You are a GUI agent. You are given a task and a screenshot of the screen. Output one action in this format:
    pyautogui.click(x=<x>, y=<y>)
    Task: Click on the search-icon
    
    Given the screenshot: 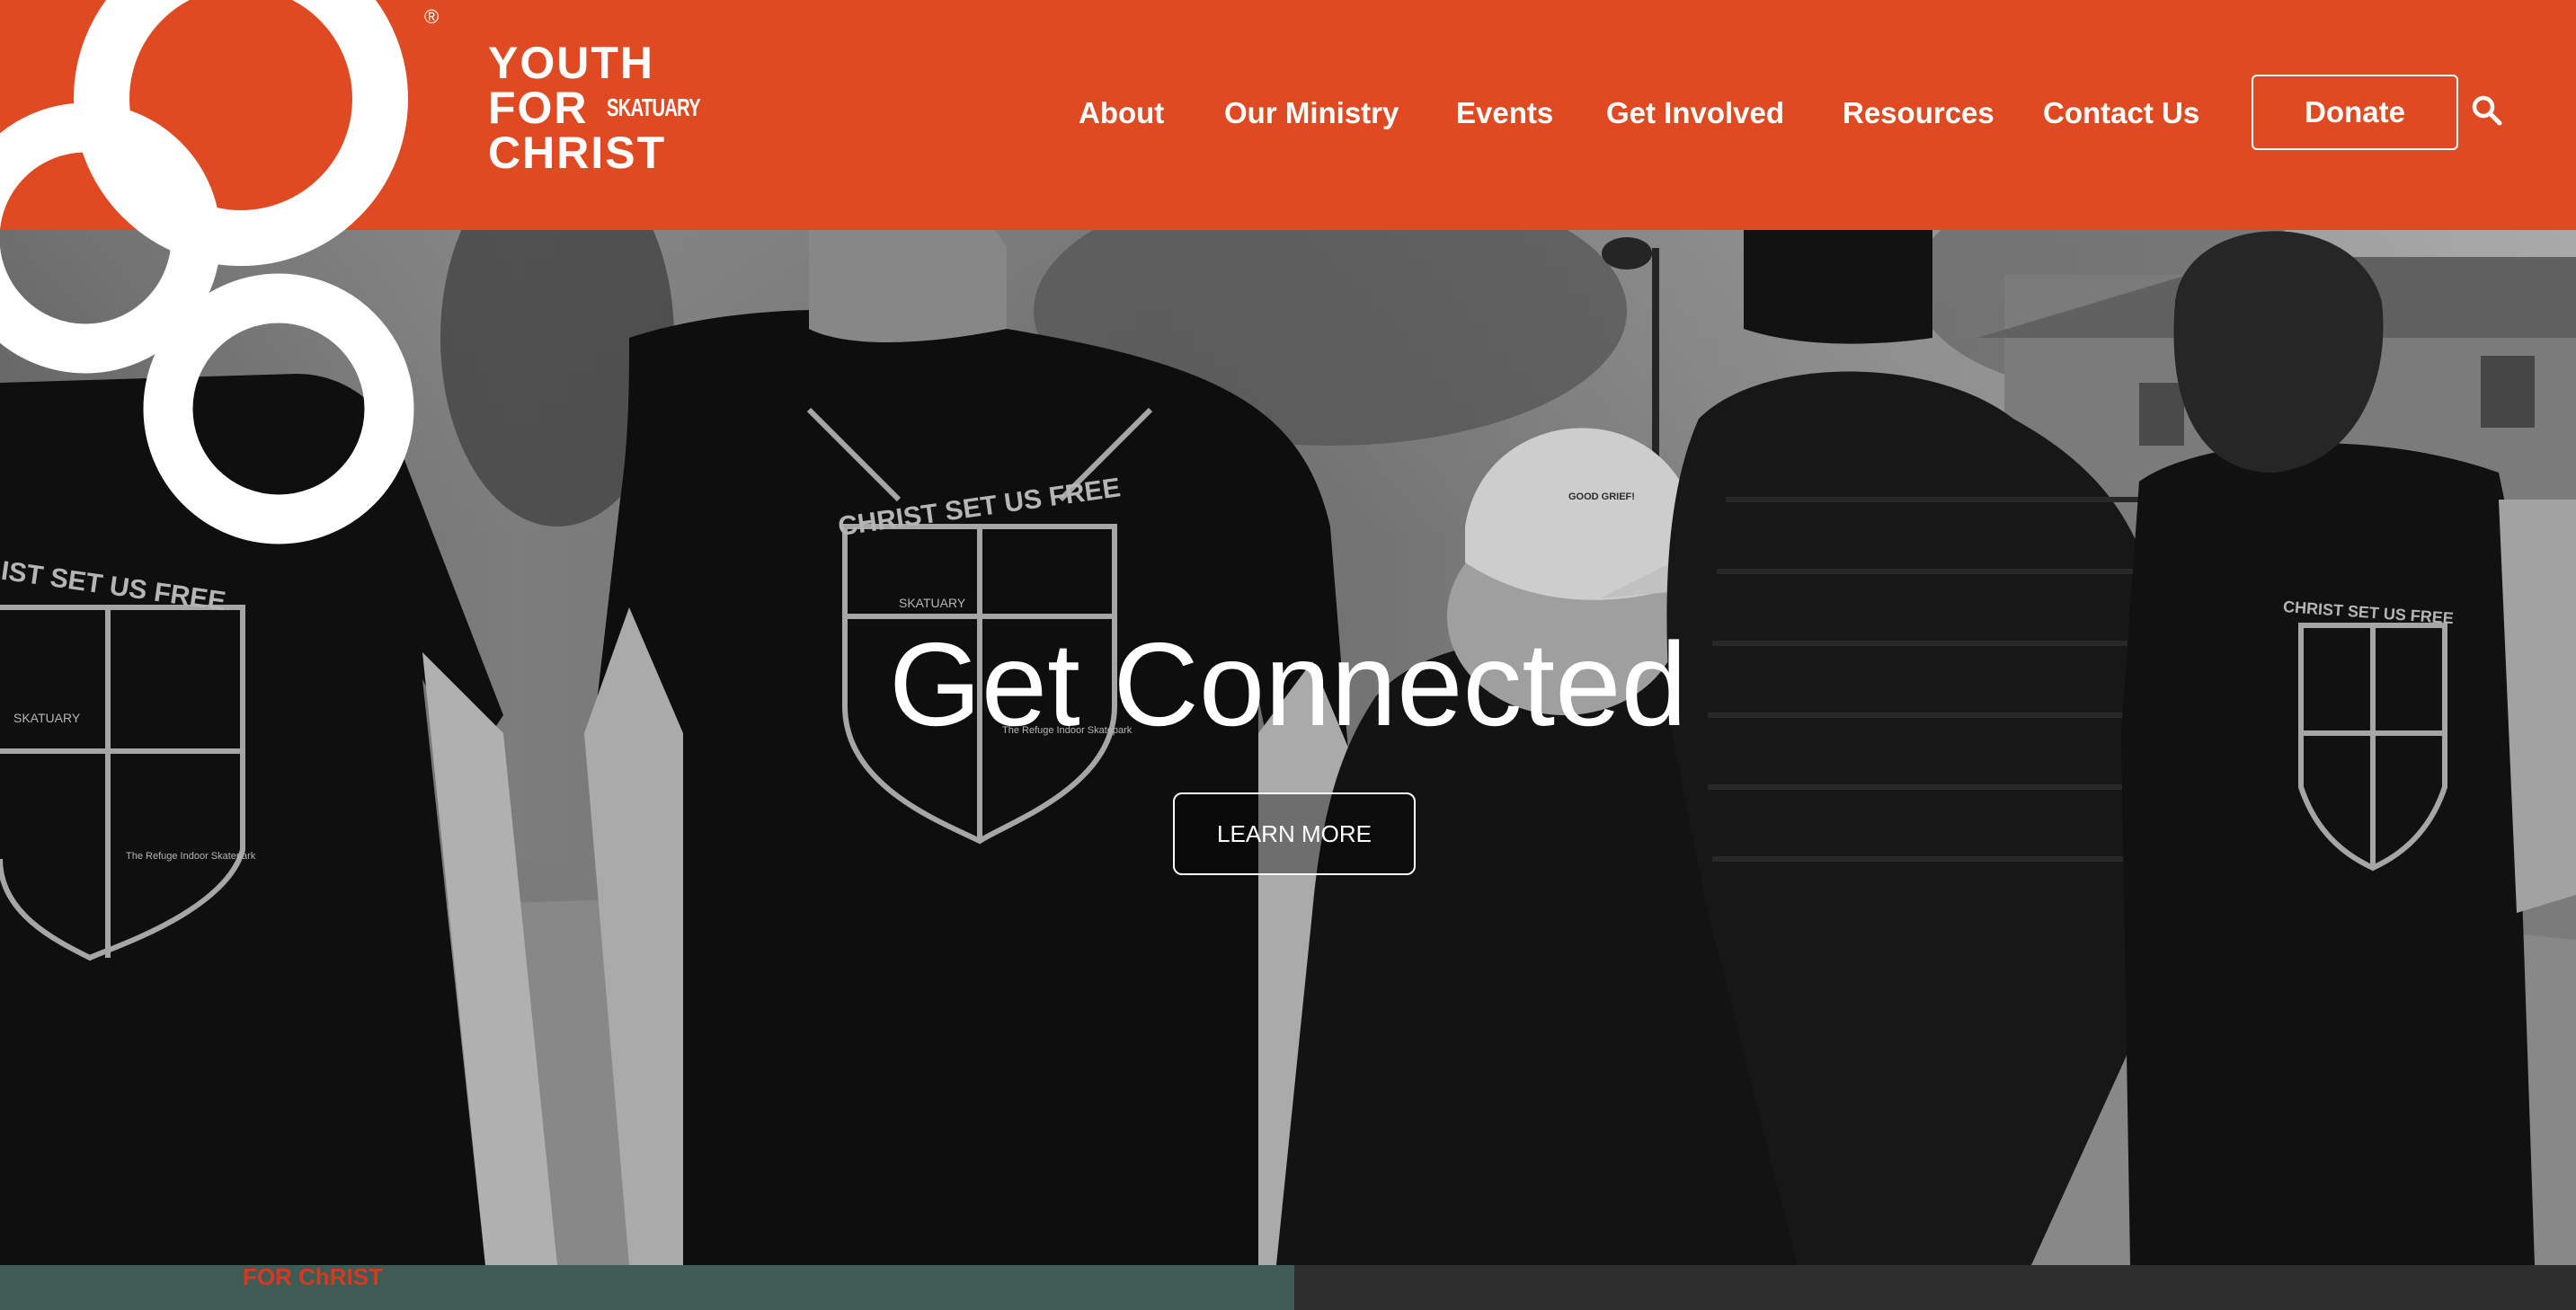 What is the action you would take?
    pyautogui.click(x=2487, y=110)
    